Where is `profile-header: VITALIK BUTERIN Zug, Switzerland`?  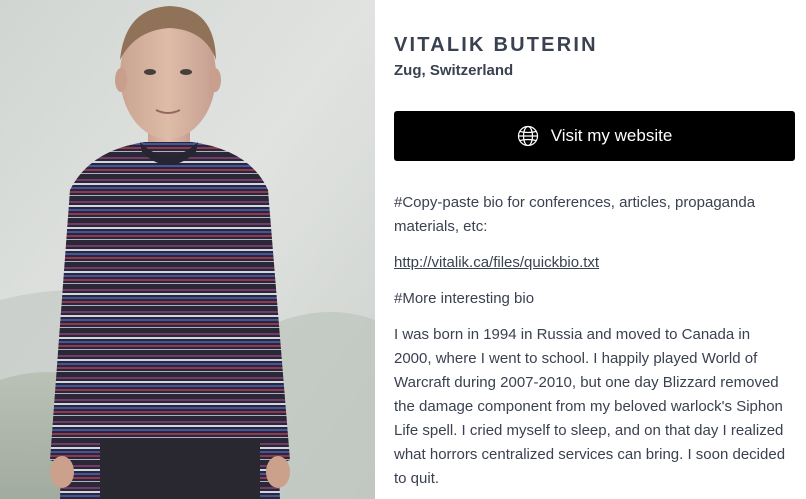 profile-header: VITALIK BUTERIN Zug, Switzerland is located at coordinates (594, 57).